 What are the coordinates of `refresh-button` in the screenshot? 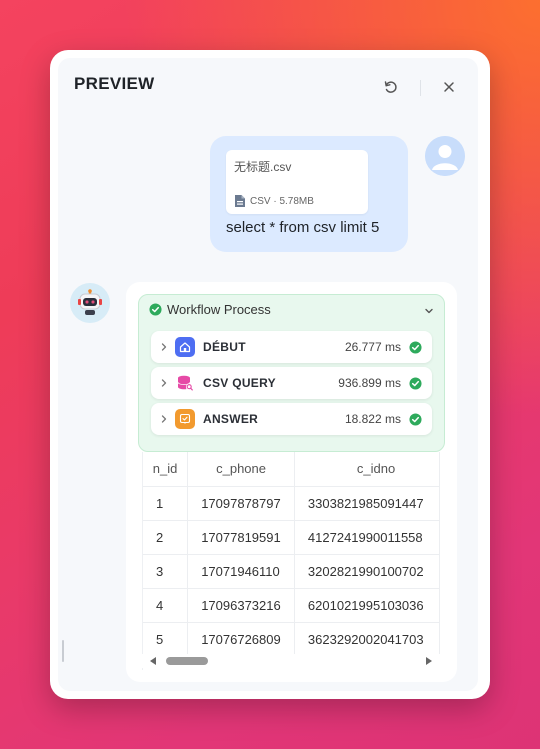 It's located at (391, 87).